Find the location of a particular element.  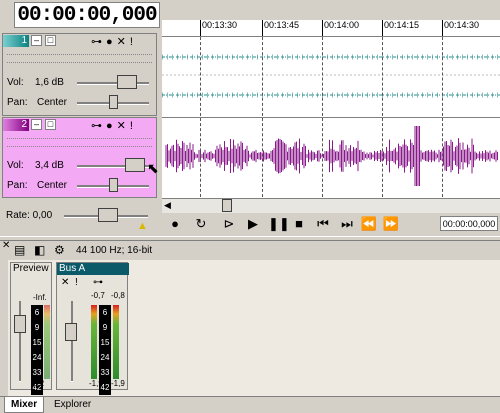

pause-icon: ❚❚ is located at coordinates (279, 224).